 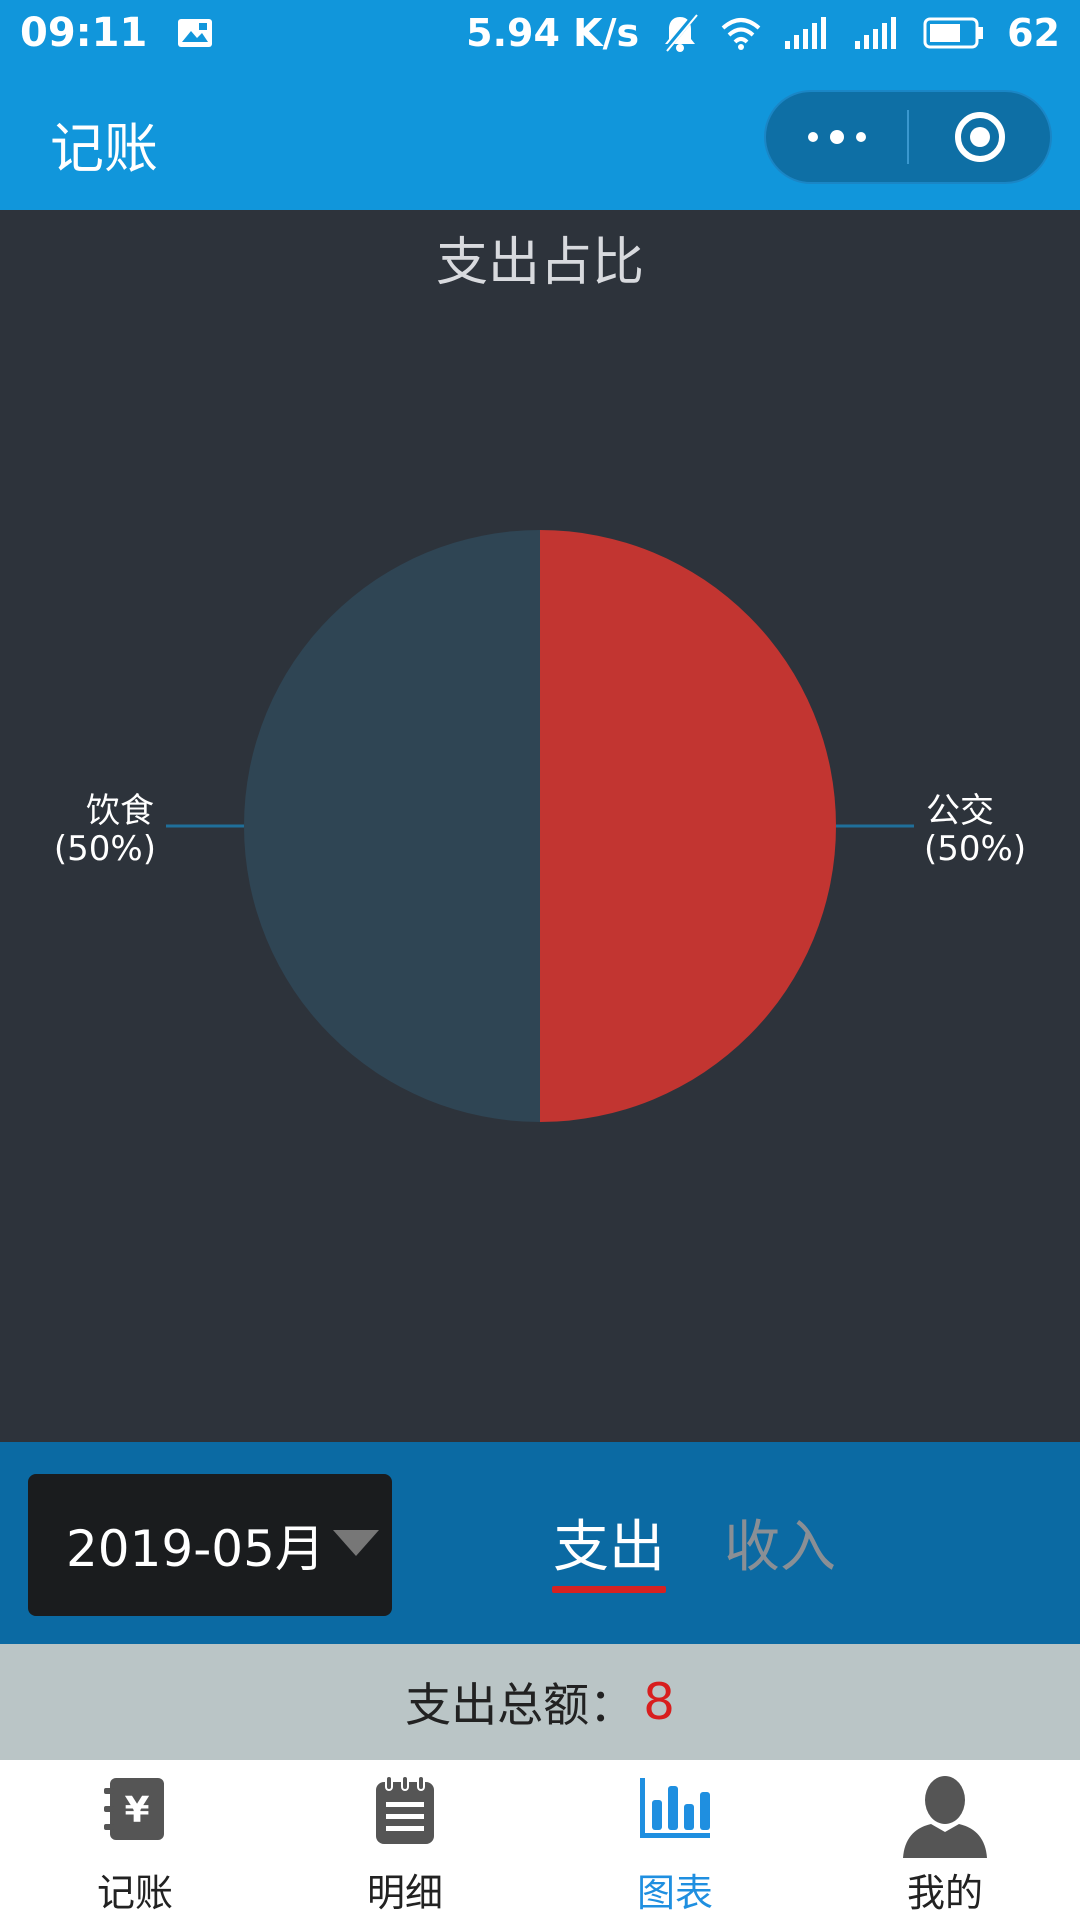 What do you see at coordinates (520, 1705) in the screenshot?
I see `total-label: 支出总额：` at bounding box center [520, 1705].